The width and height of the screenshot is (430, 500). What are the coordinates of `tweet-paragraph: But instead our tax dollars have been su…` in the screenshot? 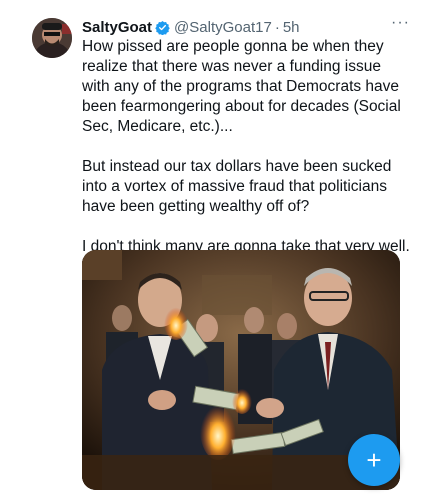 It's located at (237, 186).